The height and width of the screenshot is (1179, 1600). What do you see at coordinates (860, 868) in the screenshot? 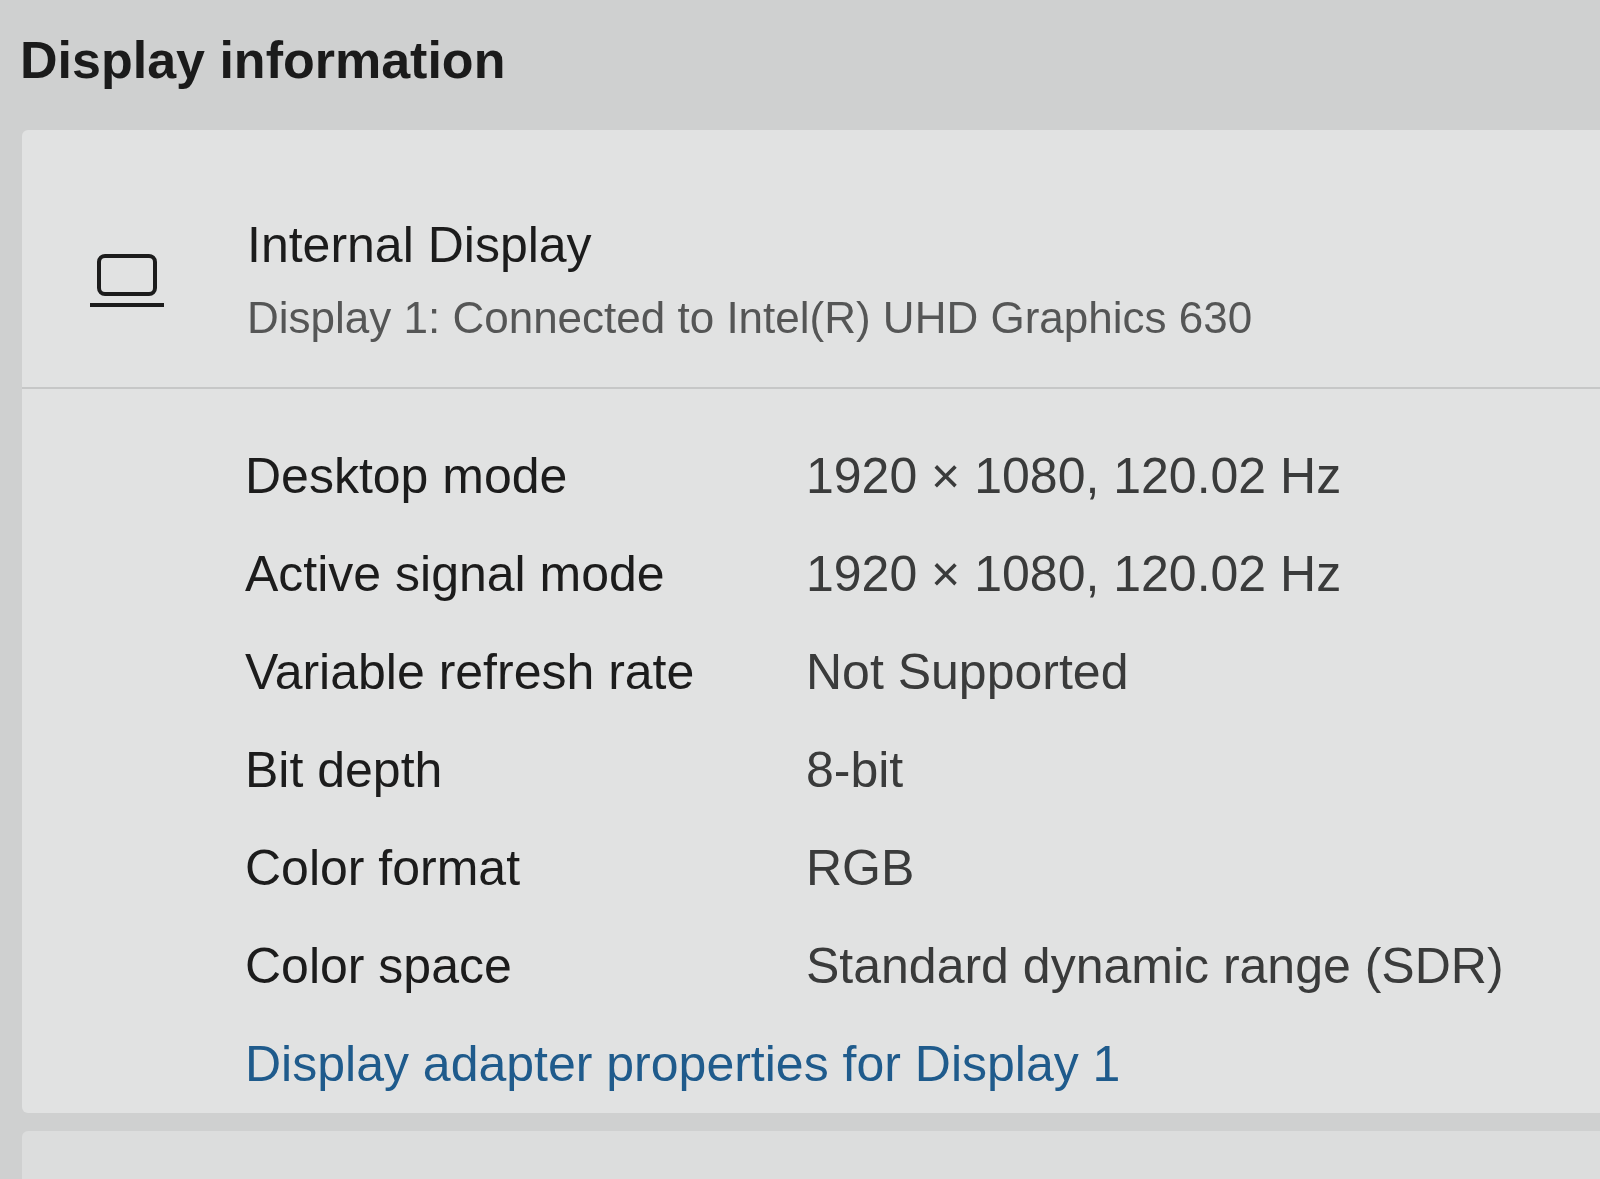
I see `property-value: RGB` at bounding box center [860, 868].